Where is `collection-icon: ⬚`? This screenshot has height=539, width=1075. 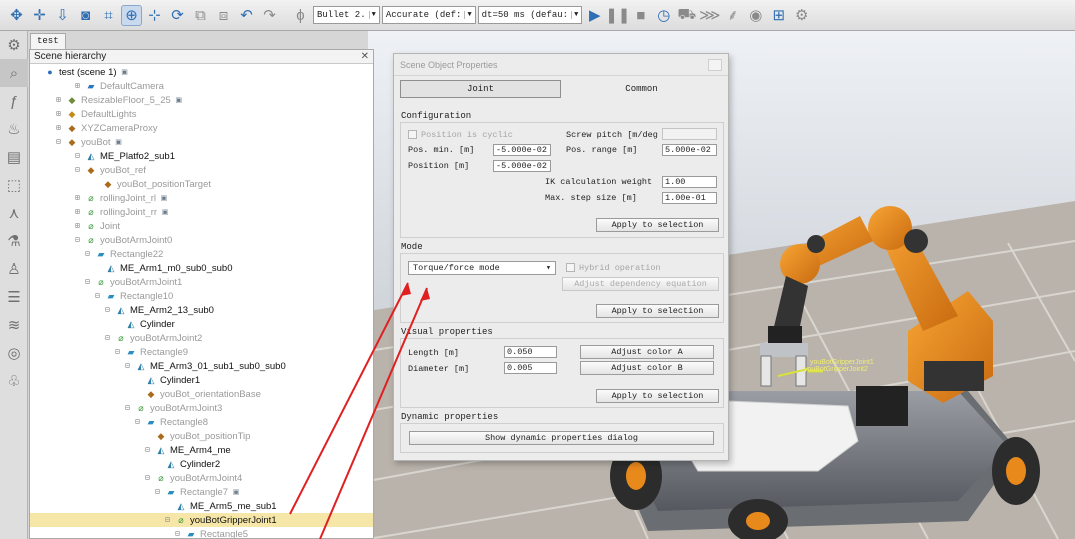 collection-icon: ⬚ is located at coordinates (14, 185).